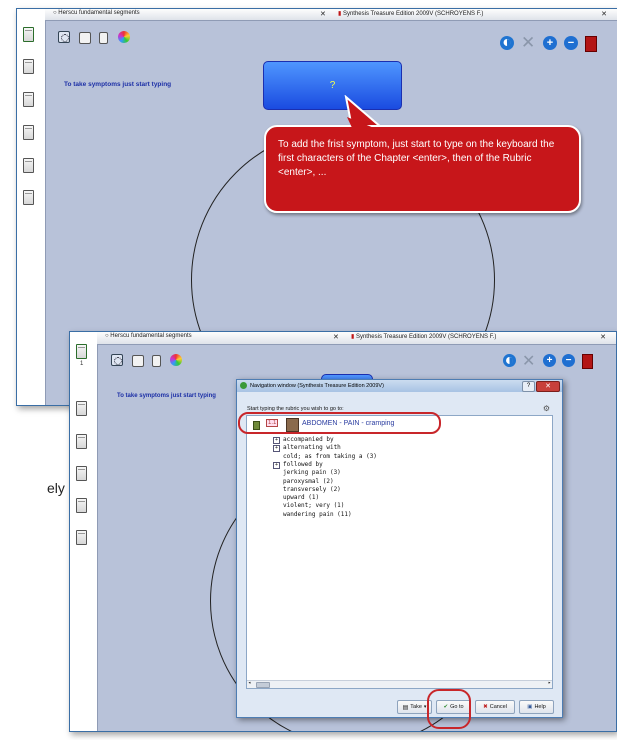 The image size is (617, 740). What do you see at coordinates (312, 448) in the screenshot?
I see `list-item-label: alternating with` at bounding box center [312, 448].